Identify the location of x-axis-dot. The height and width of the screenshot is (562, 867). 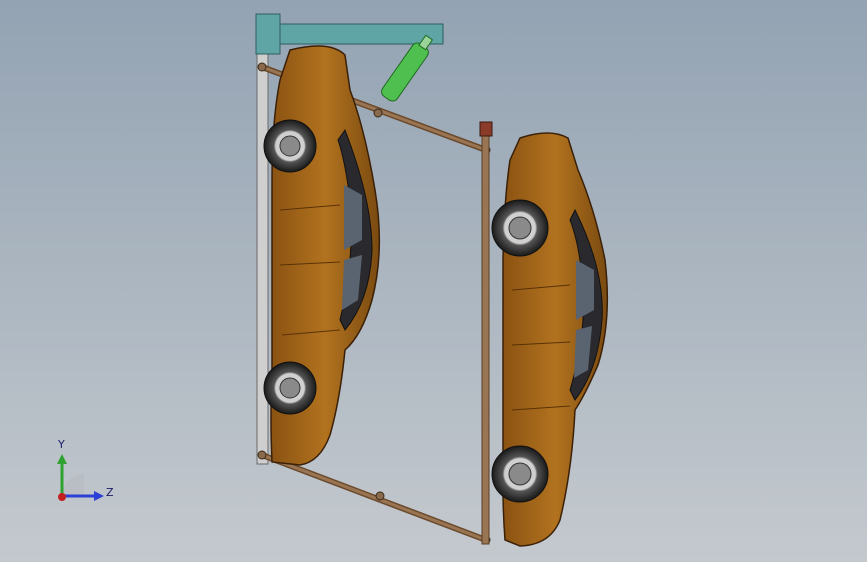
(62, 497).